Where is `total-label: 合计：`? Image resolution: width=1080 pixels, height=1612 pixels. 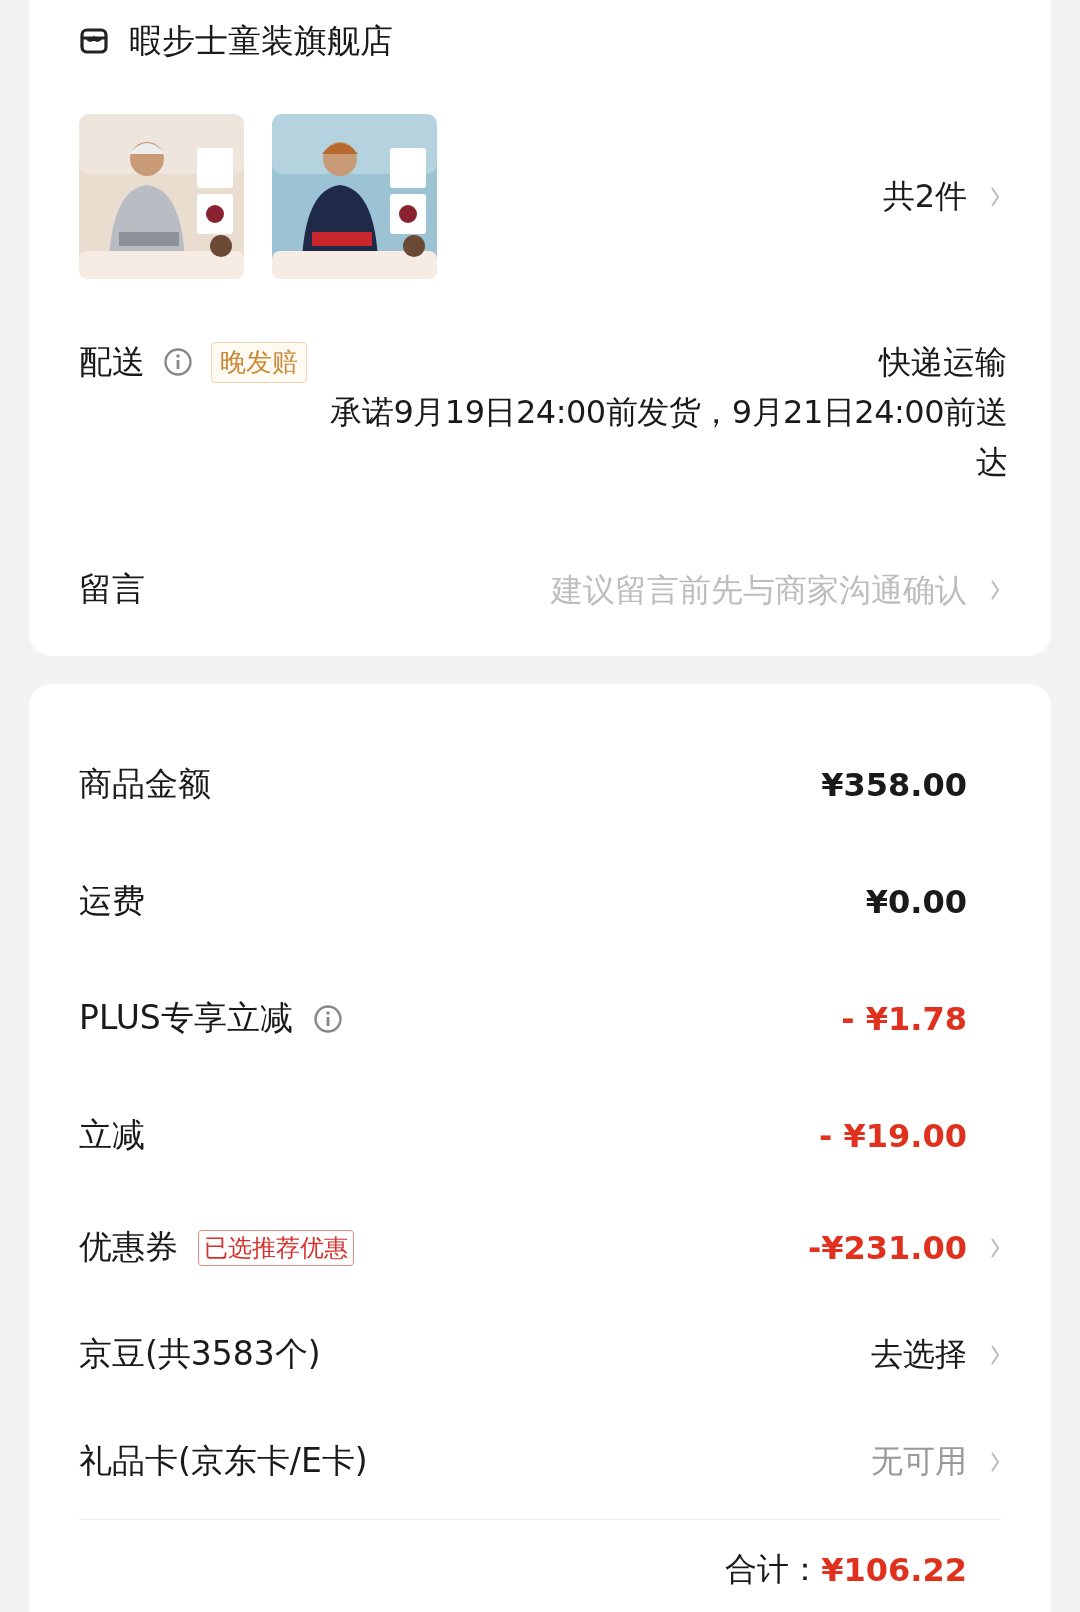
total-label: 合计： is located at coordinates (773, 1569).